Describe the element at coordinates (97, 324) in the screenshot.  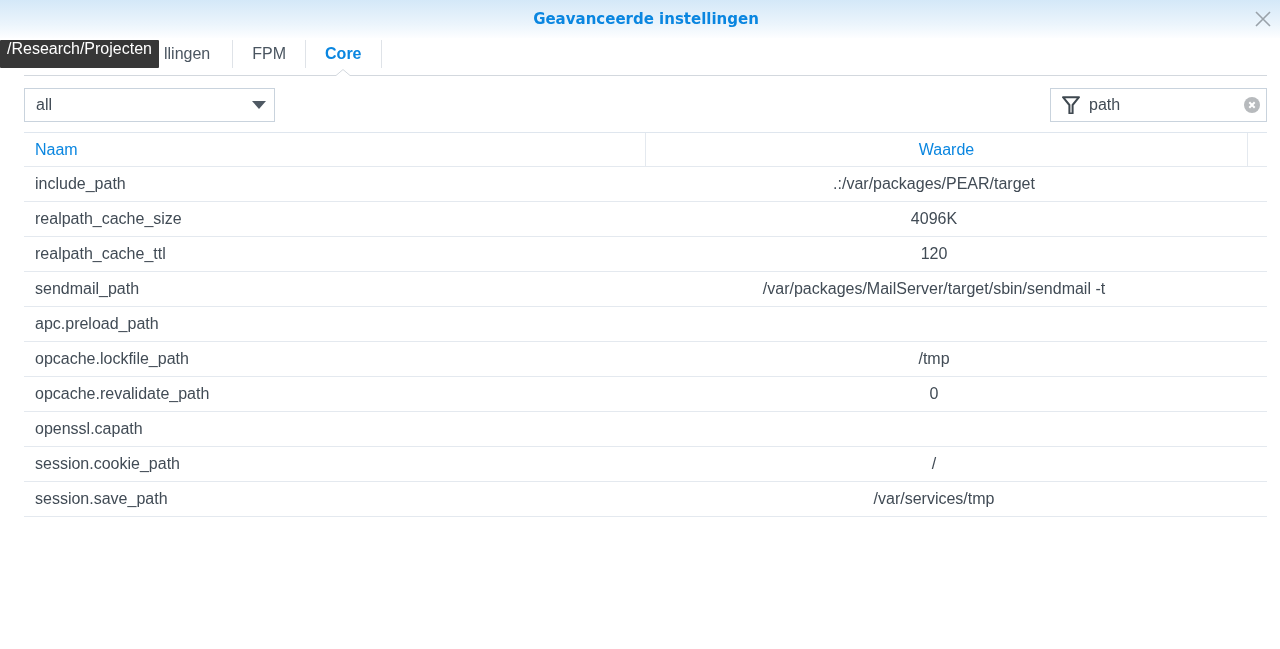
I see `setting-name: apc.preload_path` at that location.